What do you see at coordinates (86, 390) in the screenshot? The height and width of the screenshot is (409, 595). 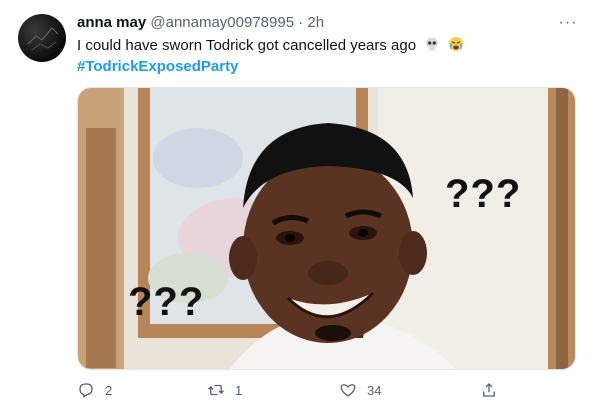 I see `reply-icon` at bounding box center [86, 390].